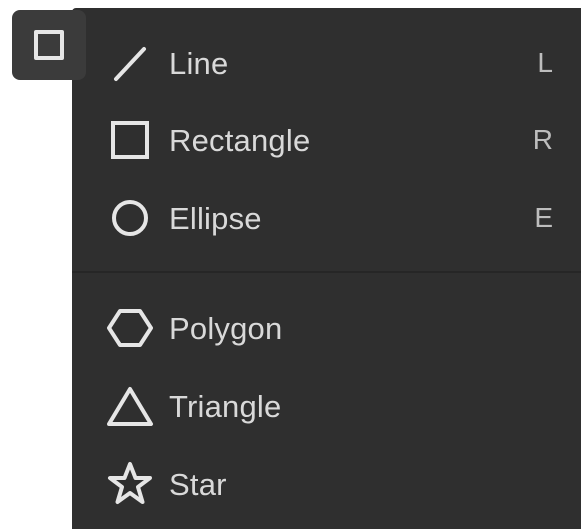  What do you see at coordinates (225, 406) in the screenshot?
I see `menu-item-label: Triangle` at bounding box center [225, 406].